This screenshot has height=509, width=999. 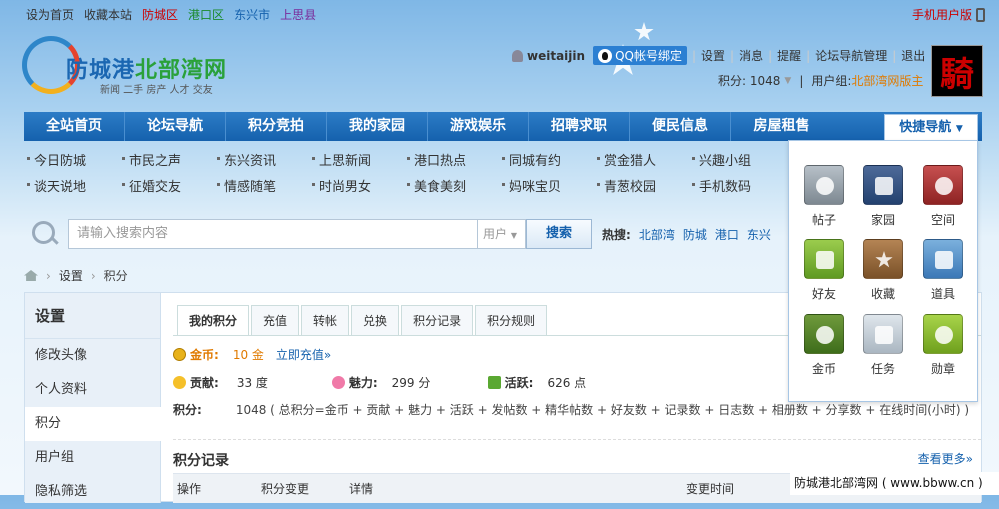 I want to click on subnav-item: 兴趣小组, so click(x=736, y=159).